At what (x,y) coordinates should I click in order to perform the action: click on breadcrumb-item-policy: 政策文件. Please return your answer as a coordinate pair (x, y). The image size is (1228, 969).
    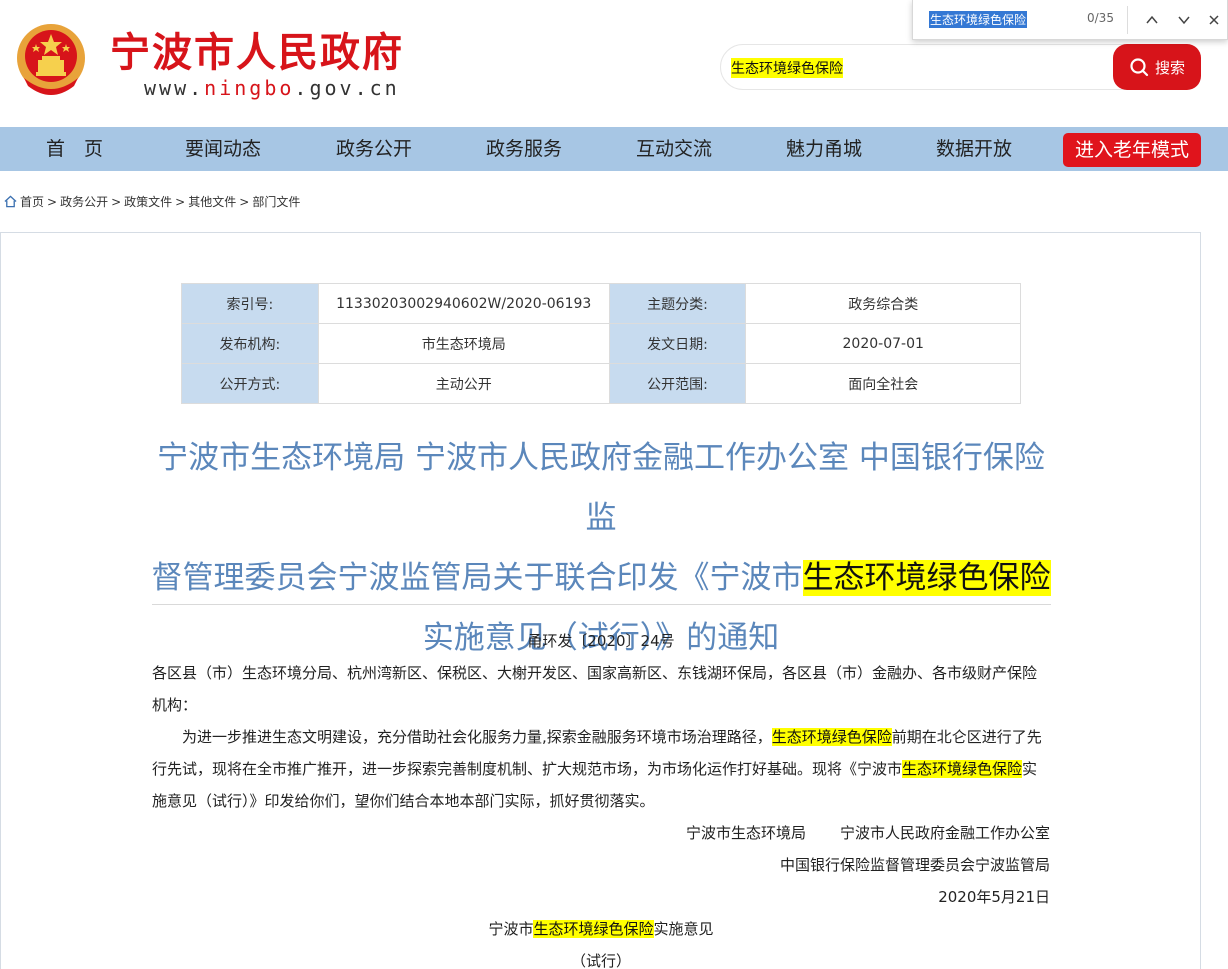
    Looking at the image, I should click on (148, 201).